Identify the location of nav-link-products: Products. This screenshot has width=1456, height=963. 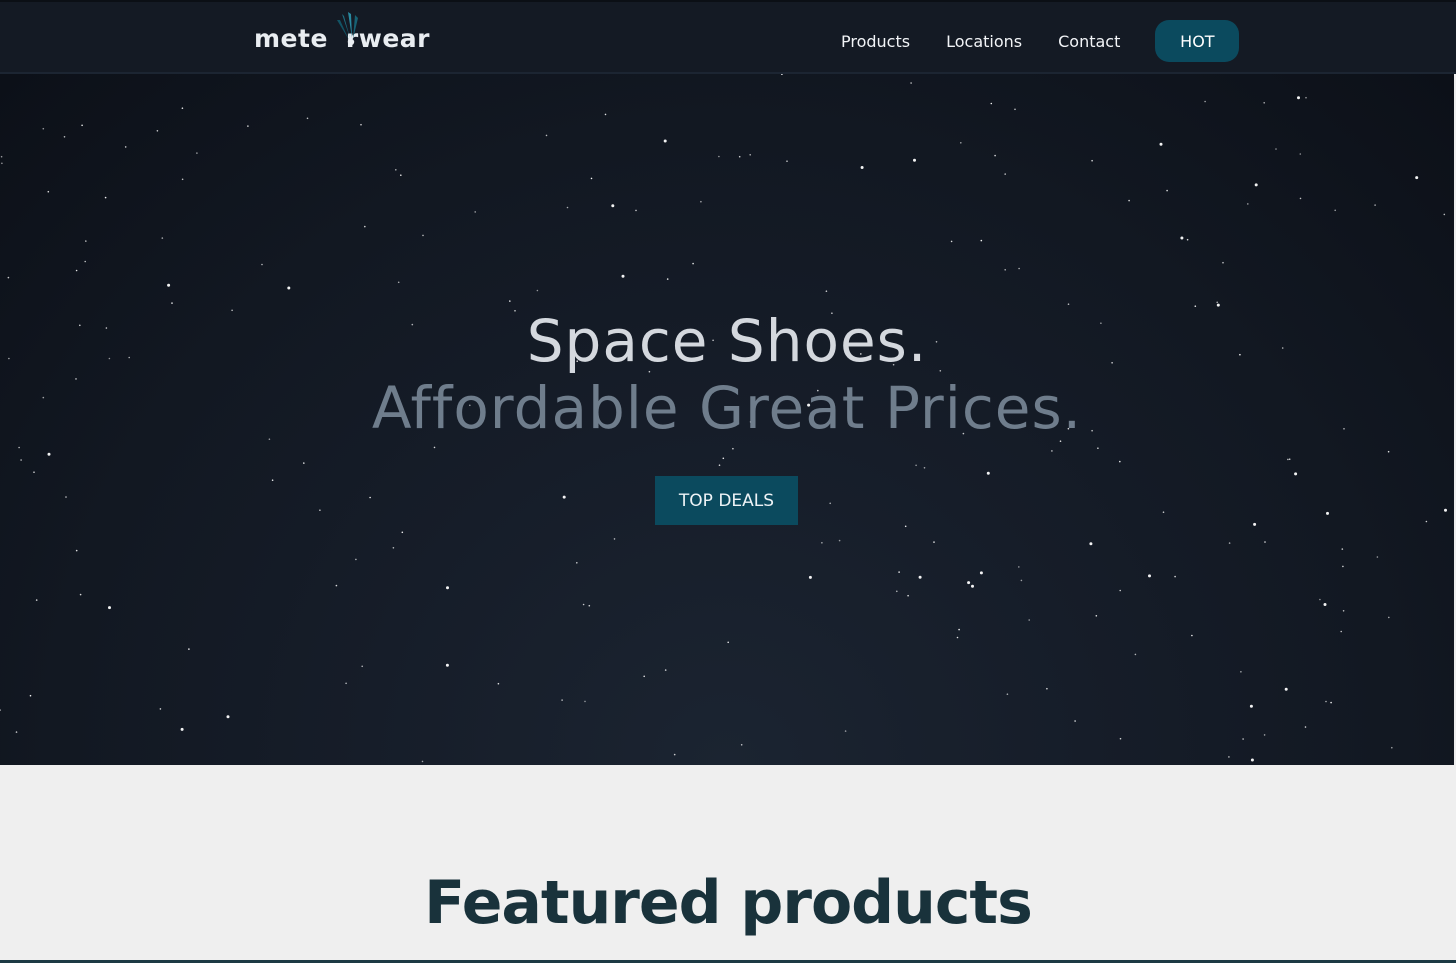
(875, 41).